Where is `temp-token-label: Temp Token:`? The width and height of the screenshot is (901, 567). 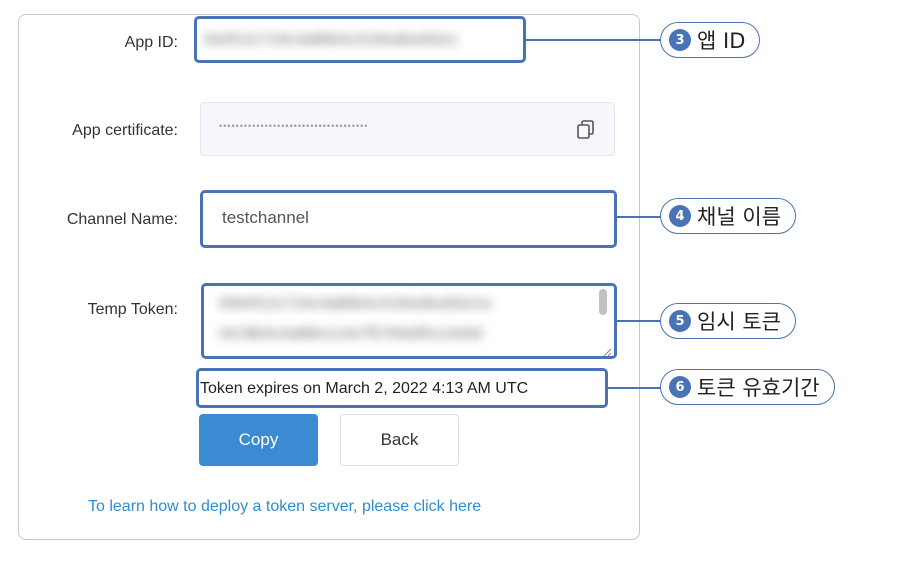
temp-token-label: Temp Token: is located at coordinates (132, 309).